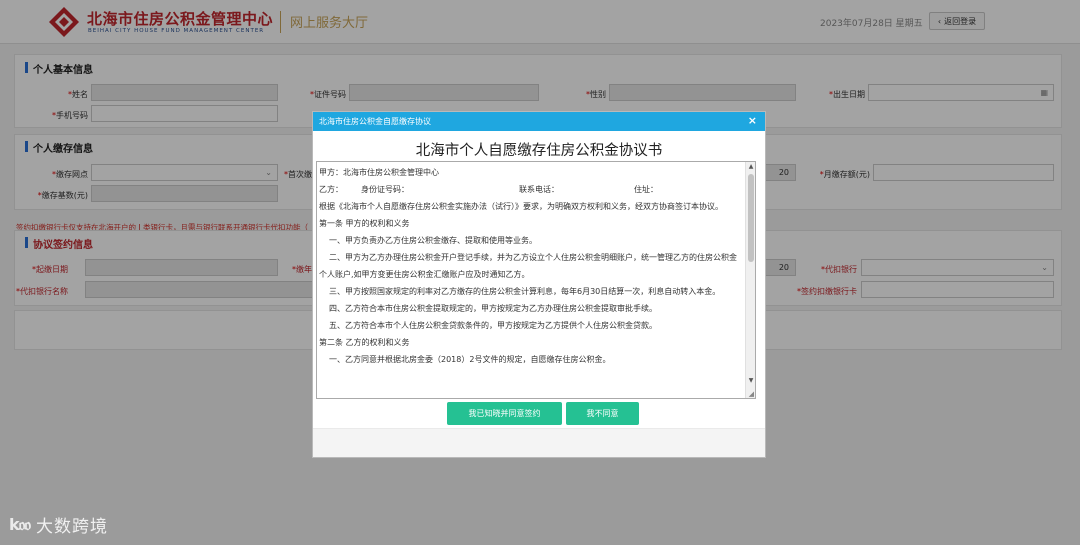 The height and width of the screenshot is (545, 1080). I want to click on article-1-heading: 第一条 甲方的权利和义务, so click(364, 223).